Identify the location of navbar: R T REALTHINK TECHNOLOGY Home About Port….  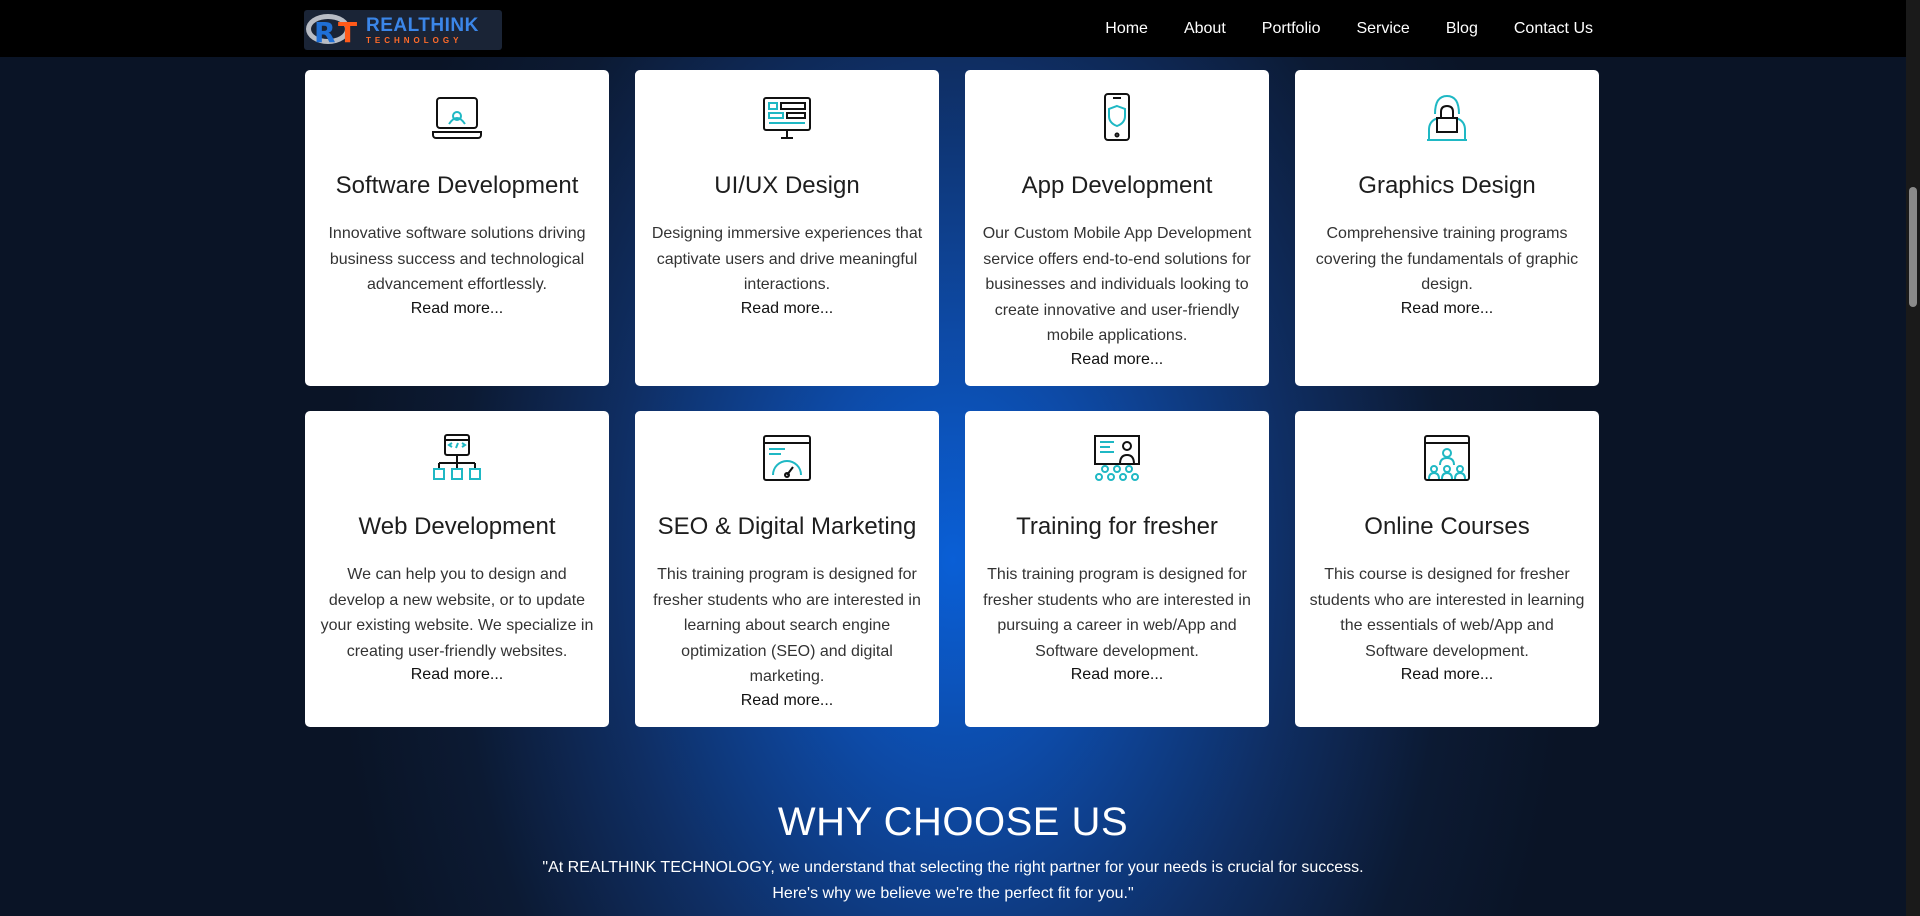
(953, 28).